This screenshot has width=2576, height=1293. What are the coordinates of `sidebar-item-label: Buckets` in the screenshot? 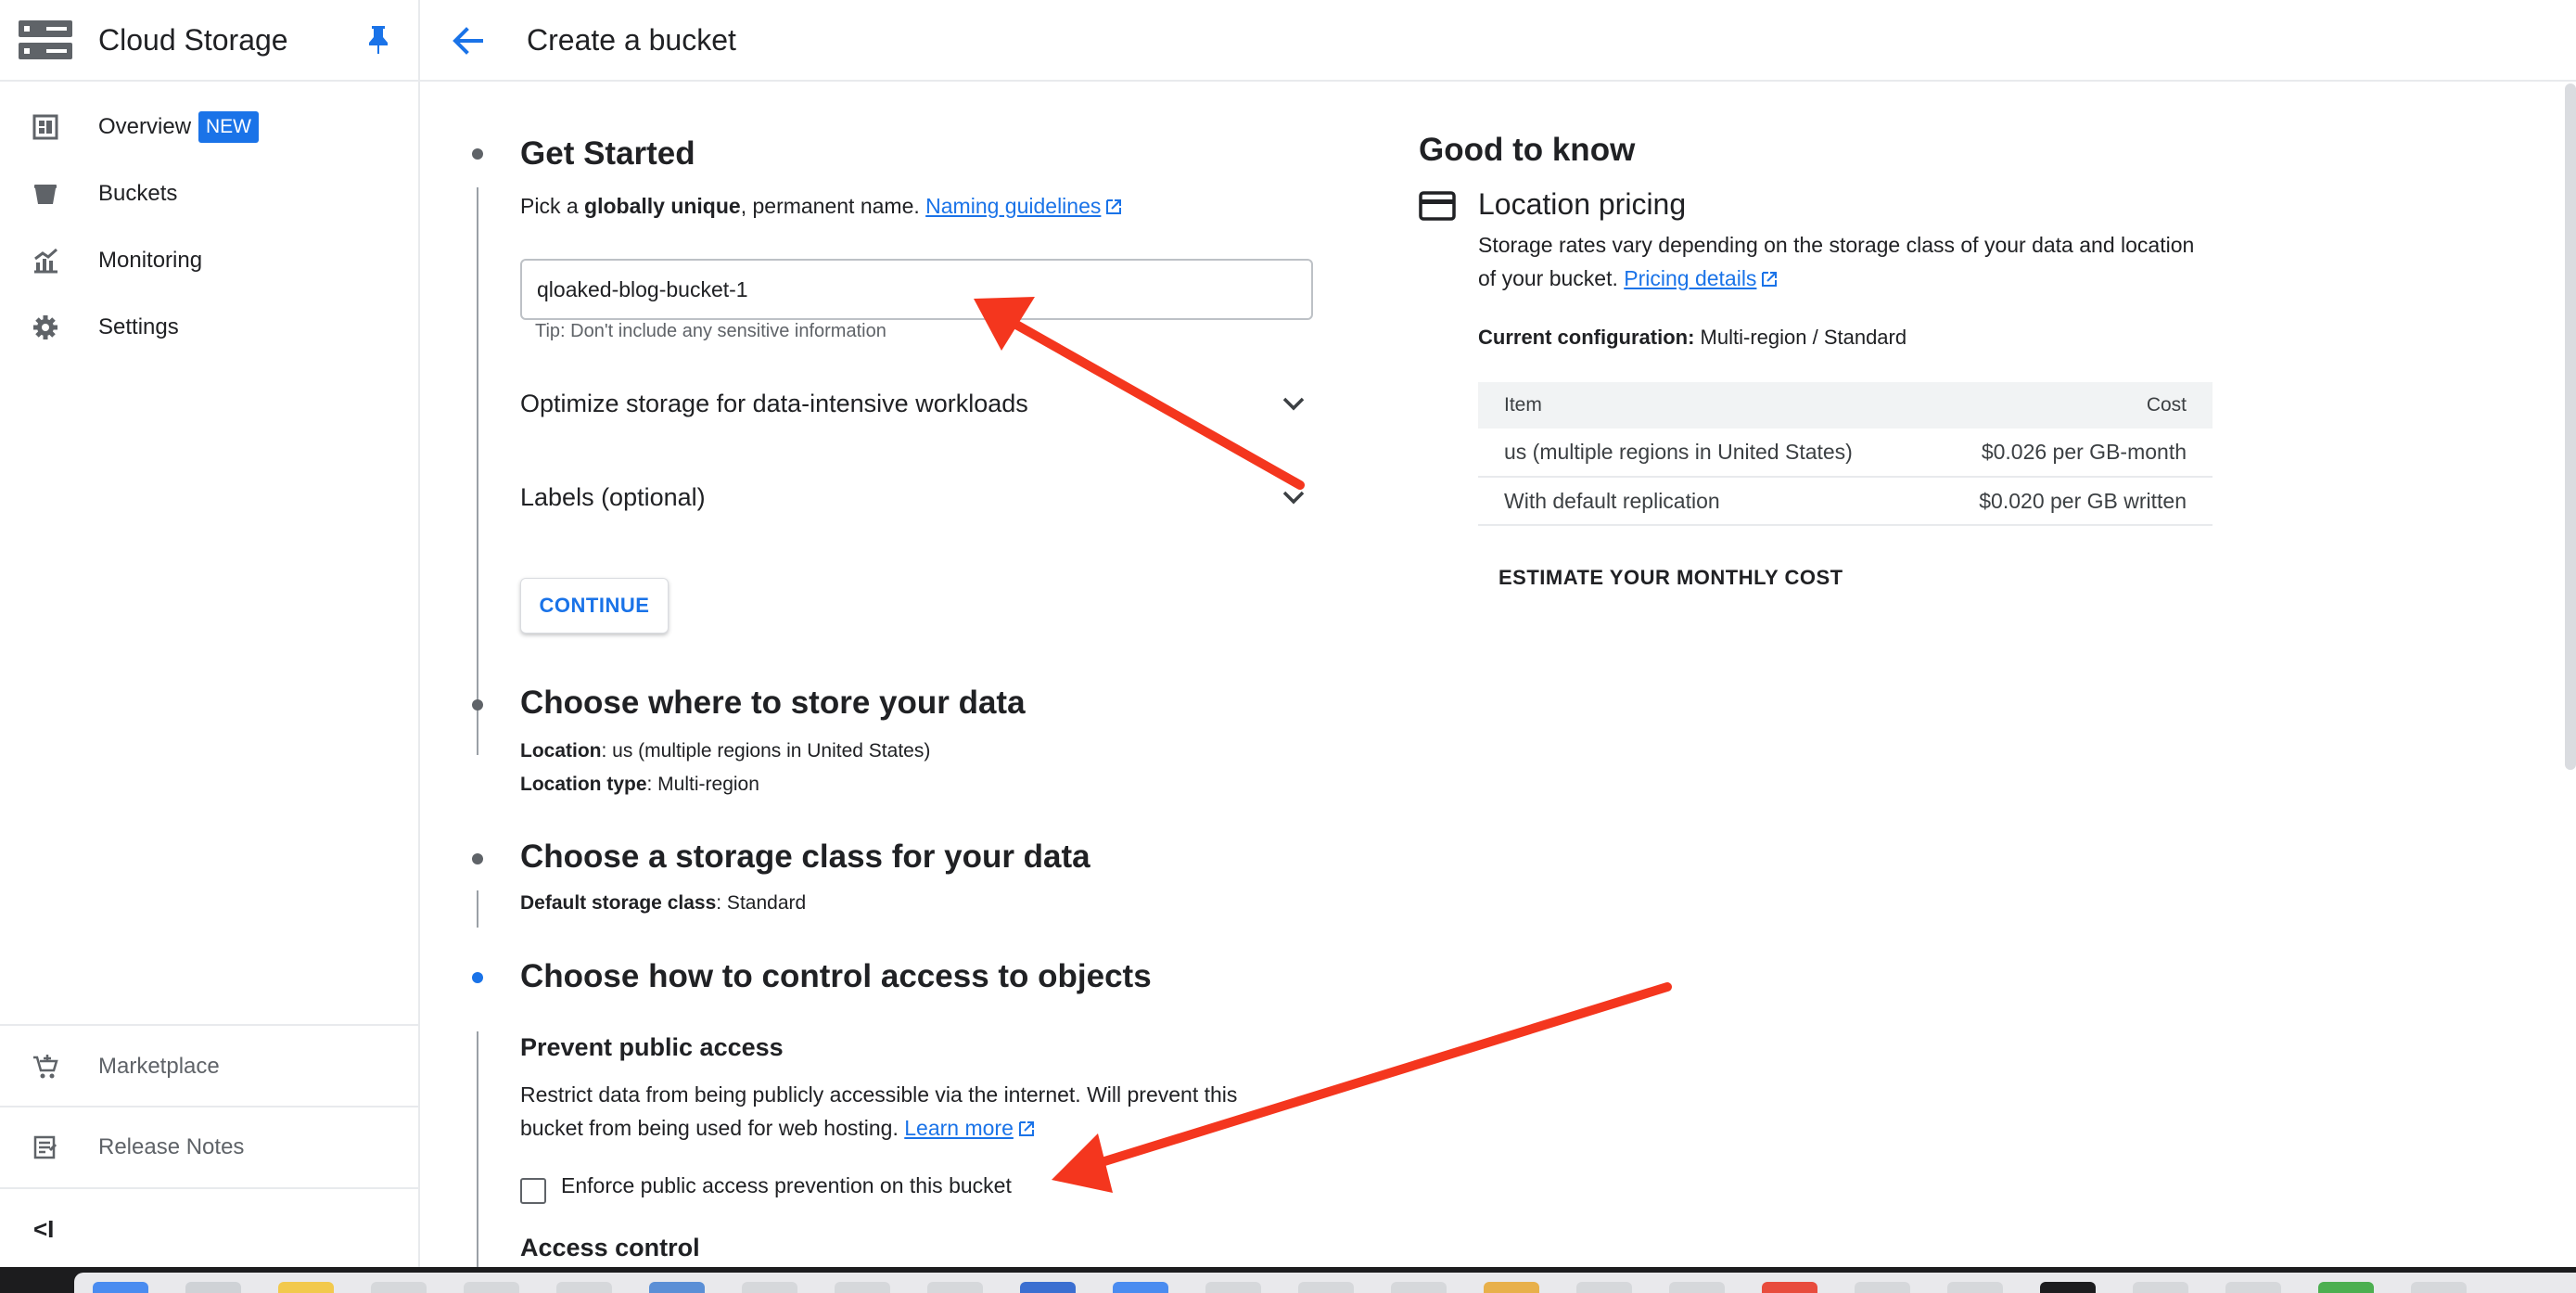 It's located at (138, 193).